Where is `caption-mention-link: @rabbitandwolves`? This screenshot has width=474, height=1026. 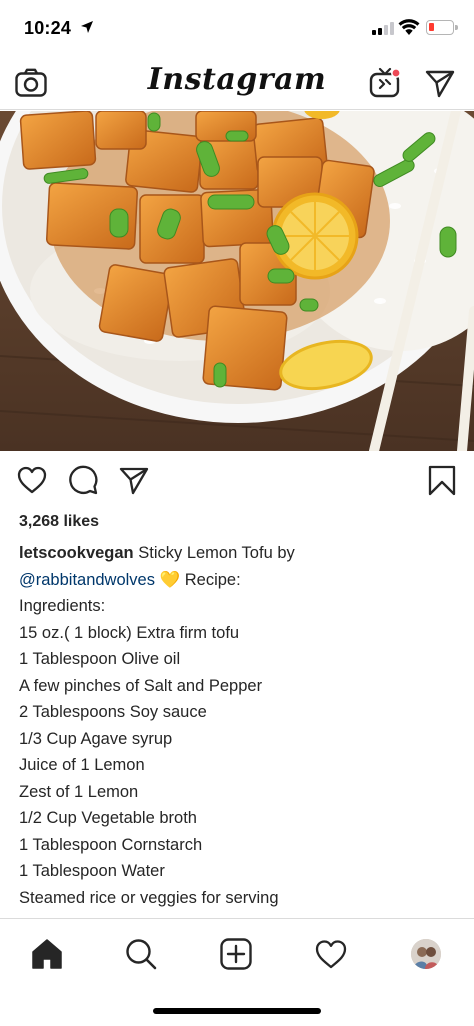 caption-mention-link: @rabbitandwolves is located at coordinates (87, 580).